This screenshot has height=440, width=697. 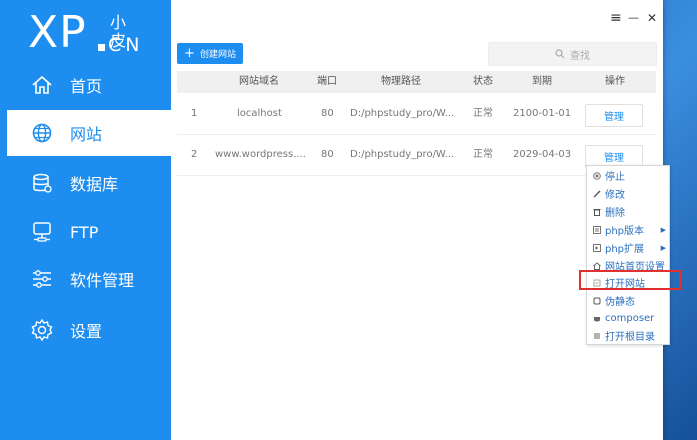 I want to click on menu-item-rewrite: 伪静态, so click(x=628, y=300).